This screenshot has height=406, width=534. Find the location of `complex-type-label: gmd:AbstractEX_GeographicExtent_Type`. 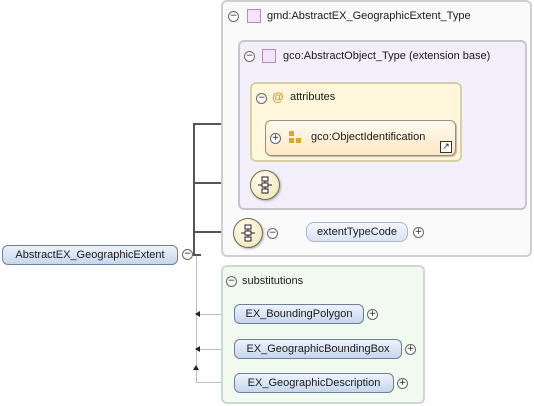

complex-type-label: gmd:AbstractEX_GeographicExtent_Type is located at coordinates (369, 16).